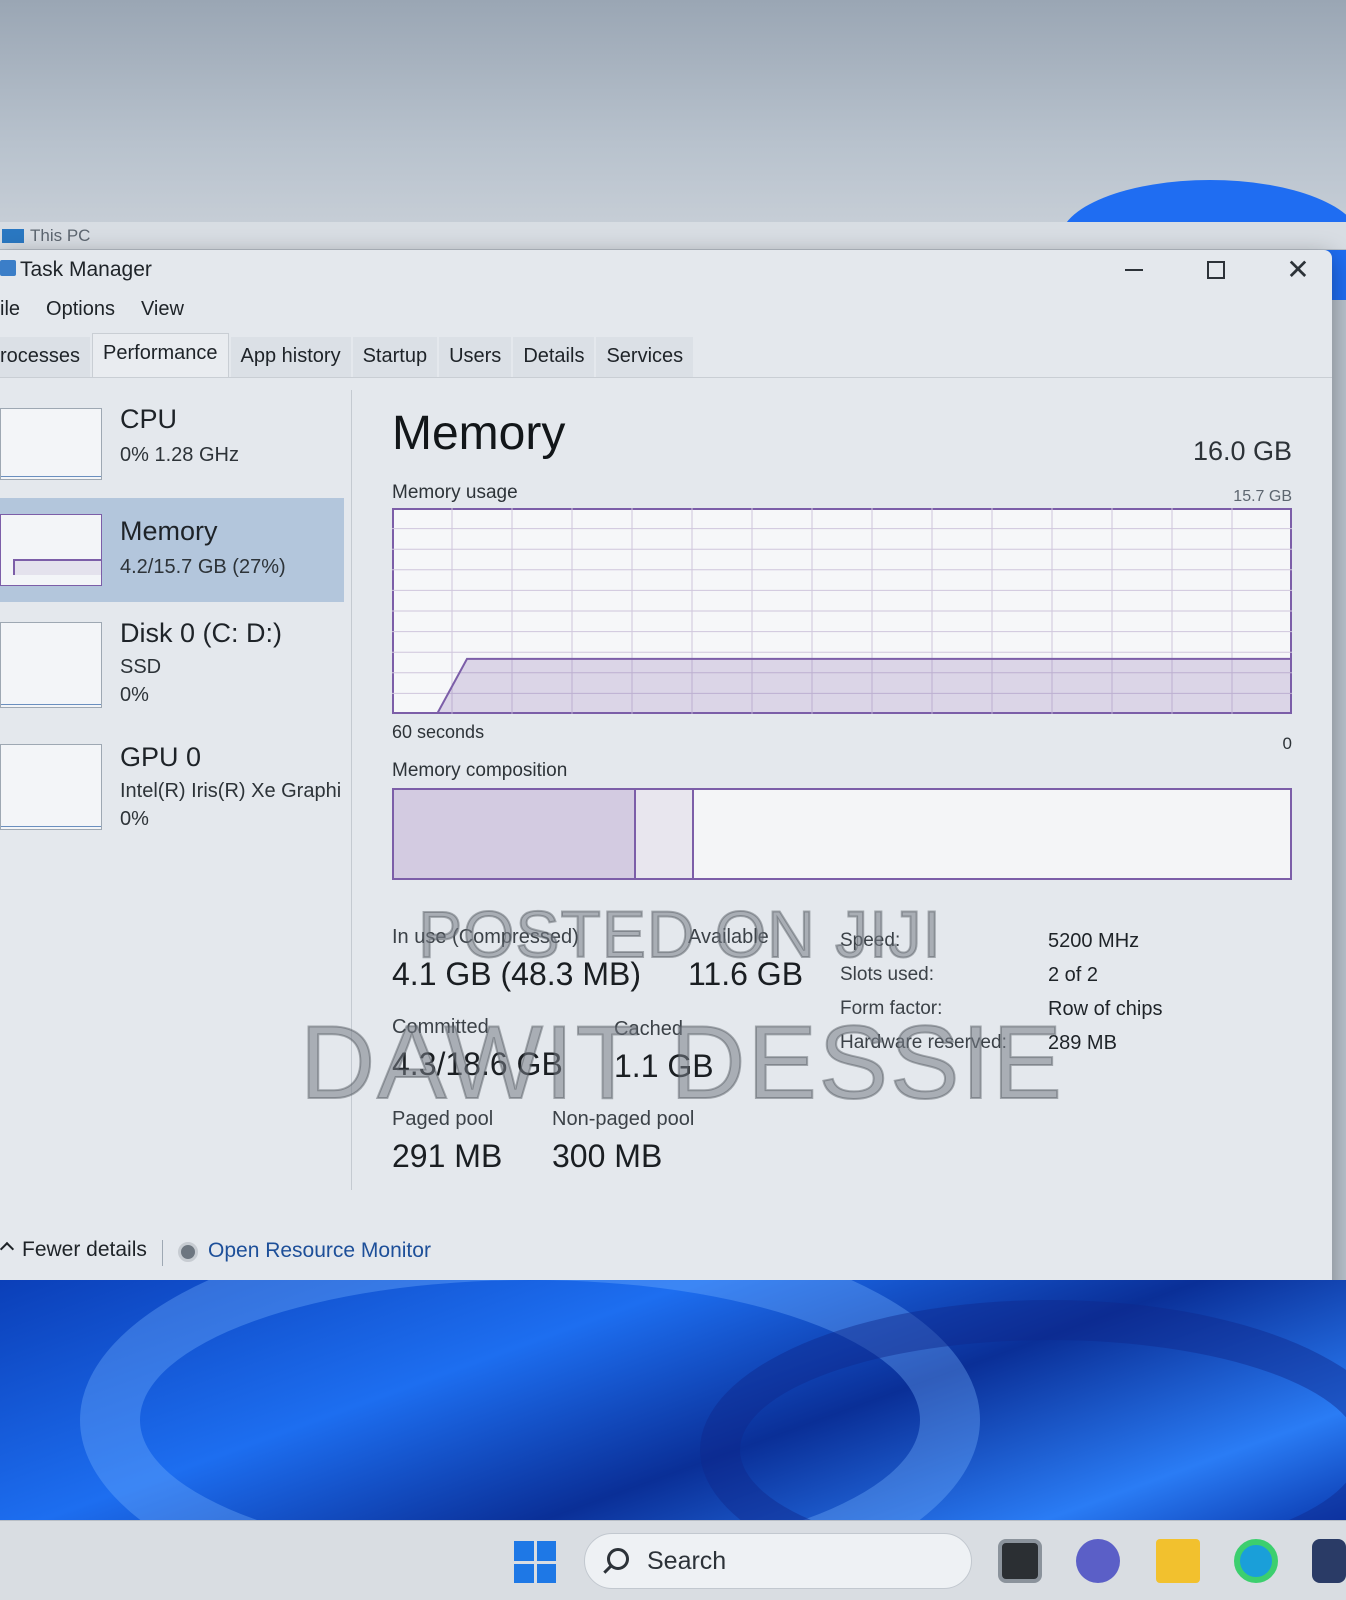  I want to click on sidebar-item-cpu: CPU 0% 1.28 GHz, so click(172, 440).